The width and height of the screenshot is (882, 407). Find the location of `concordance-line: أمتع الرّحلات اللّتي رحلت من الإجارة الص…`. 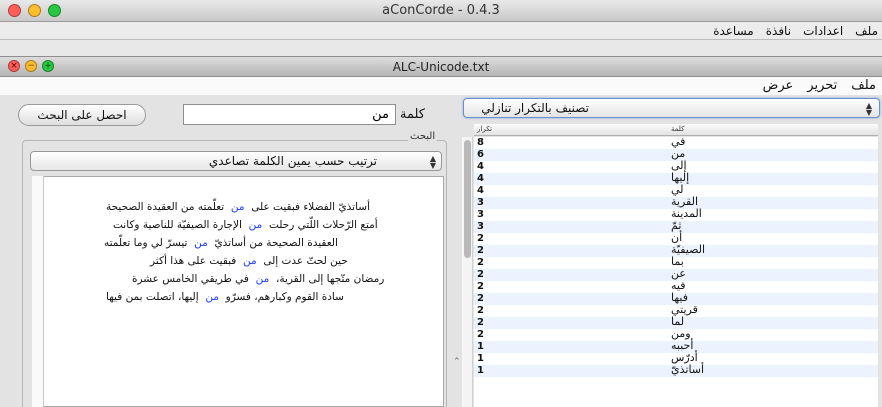

concordance-line: أمتع الرّحلات اللّتي رحلت من الإجارة الص… is located at coordinates (245, 225).